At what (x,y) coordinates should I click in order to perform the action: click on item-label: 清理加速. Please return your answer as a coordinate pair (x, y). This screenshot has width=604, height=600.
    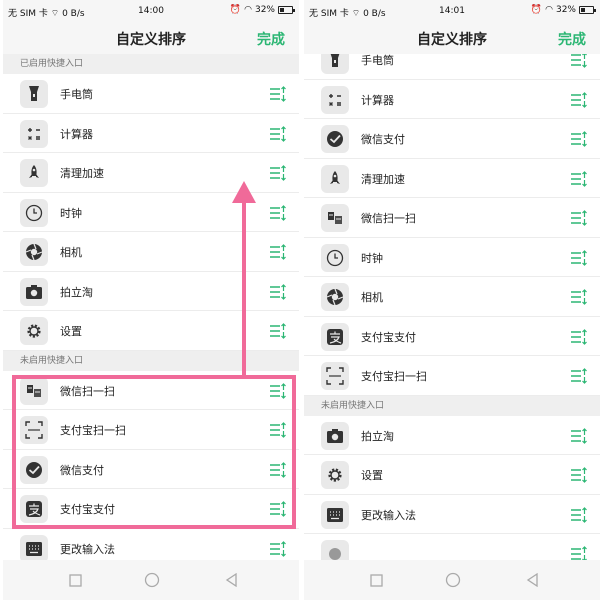
    Looking at the image, I should click on (383, 179).